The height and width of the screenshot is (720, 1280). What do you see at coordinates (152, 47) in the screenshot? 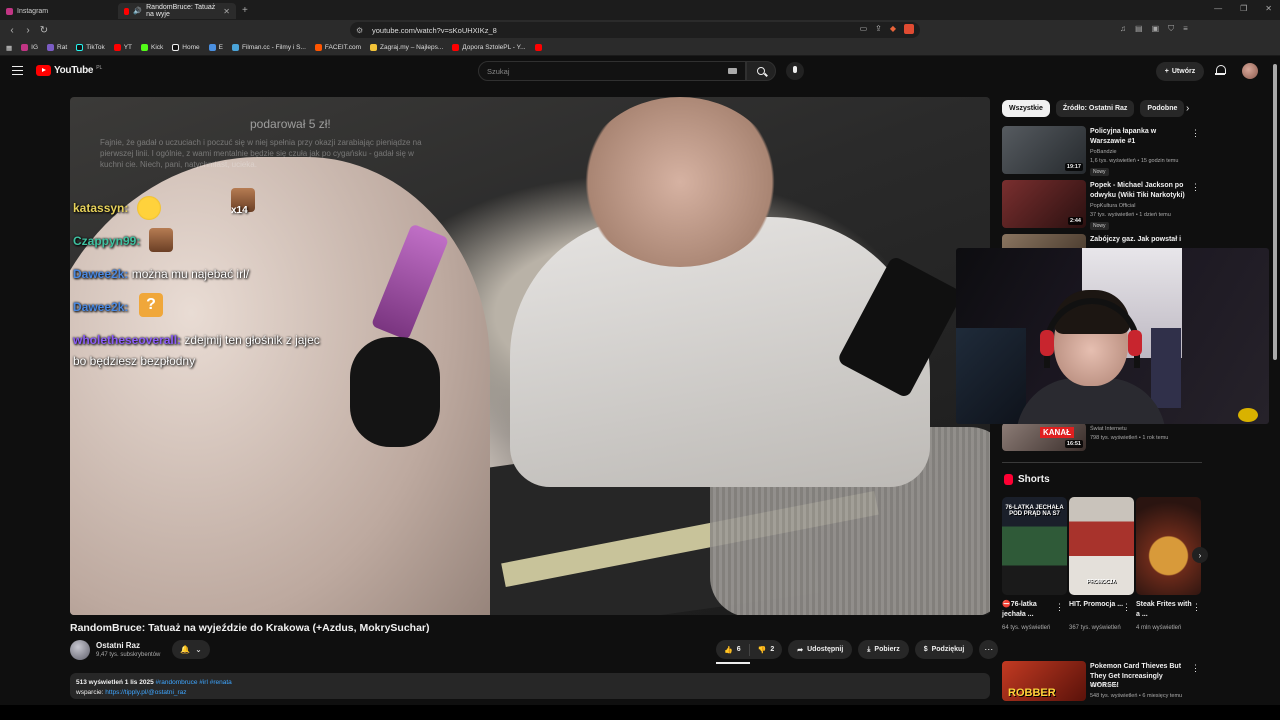
I see `bookmark-kick: Kick` at bounding box center [152, 47].